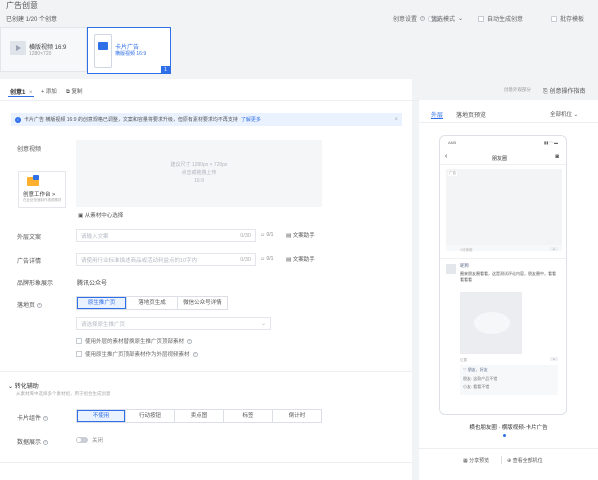  Describe the element at coordinates (43, 92) in the screenshot. I see `plus-icon: +` at that location.